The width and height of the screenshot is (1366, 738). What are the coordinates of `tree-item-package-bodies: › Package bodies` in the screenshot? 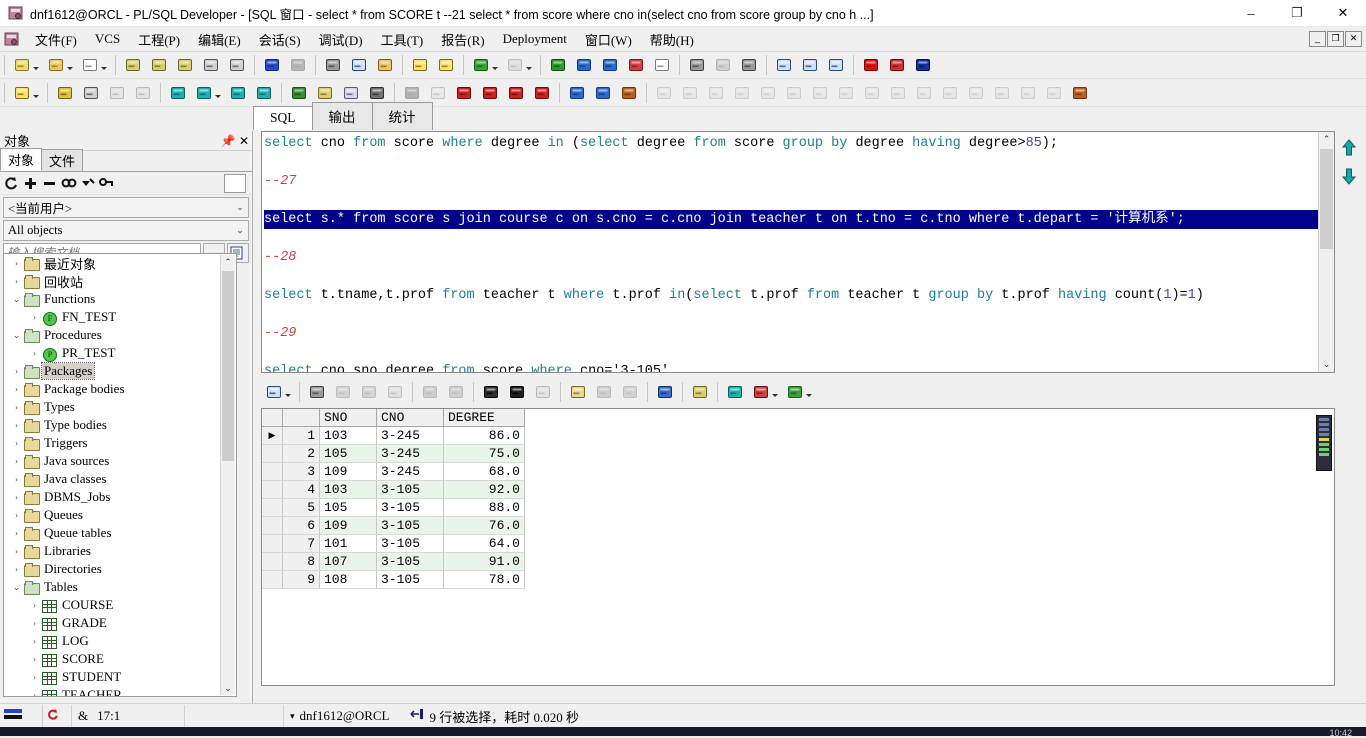 It's located at (112, 389).